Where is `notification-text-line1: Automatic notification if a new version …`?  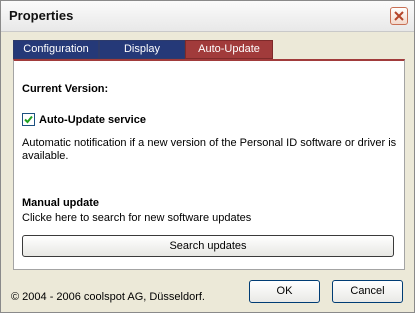
notification-text-line1: Automatic notification if a new version … is located at coordinates (209, 143).